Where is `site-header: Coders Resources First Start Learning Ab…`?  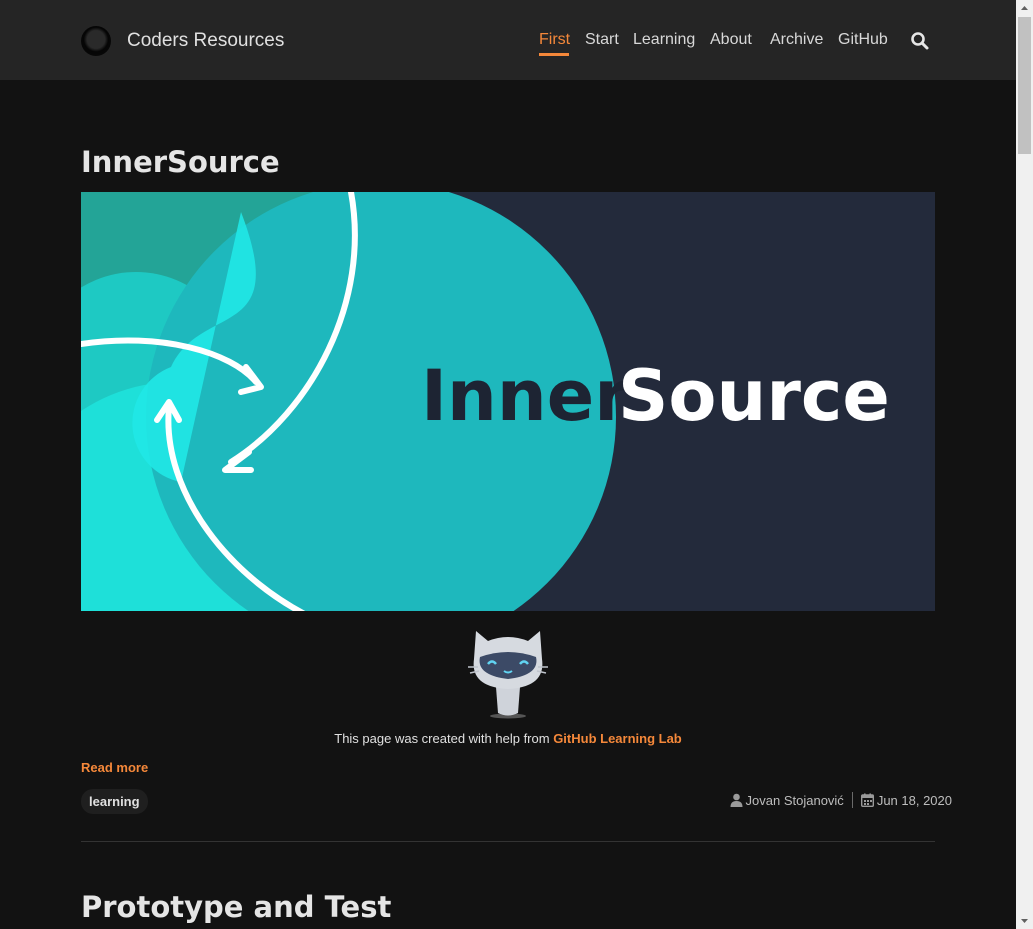 site-header: Coders Resources First Start Learning Ab… is located at coordinates (508, 40).